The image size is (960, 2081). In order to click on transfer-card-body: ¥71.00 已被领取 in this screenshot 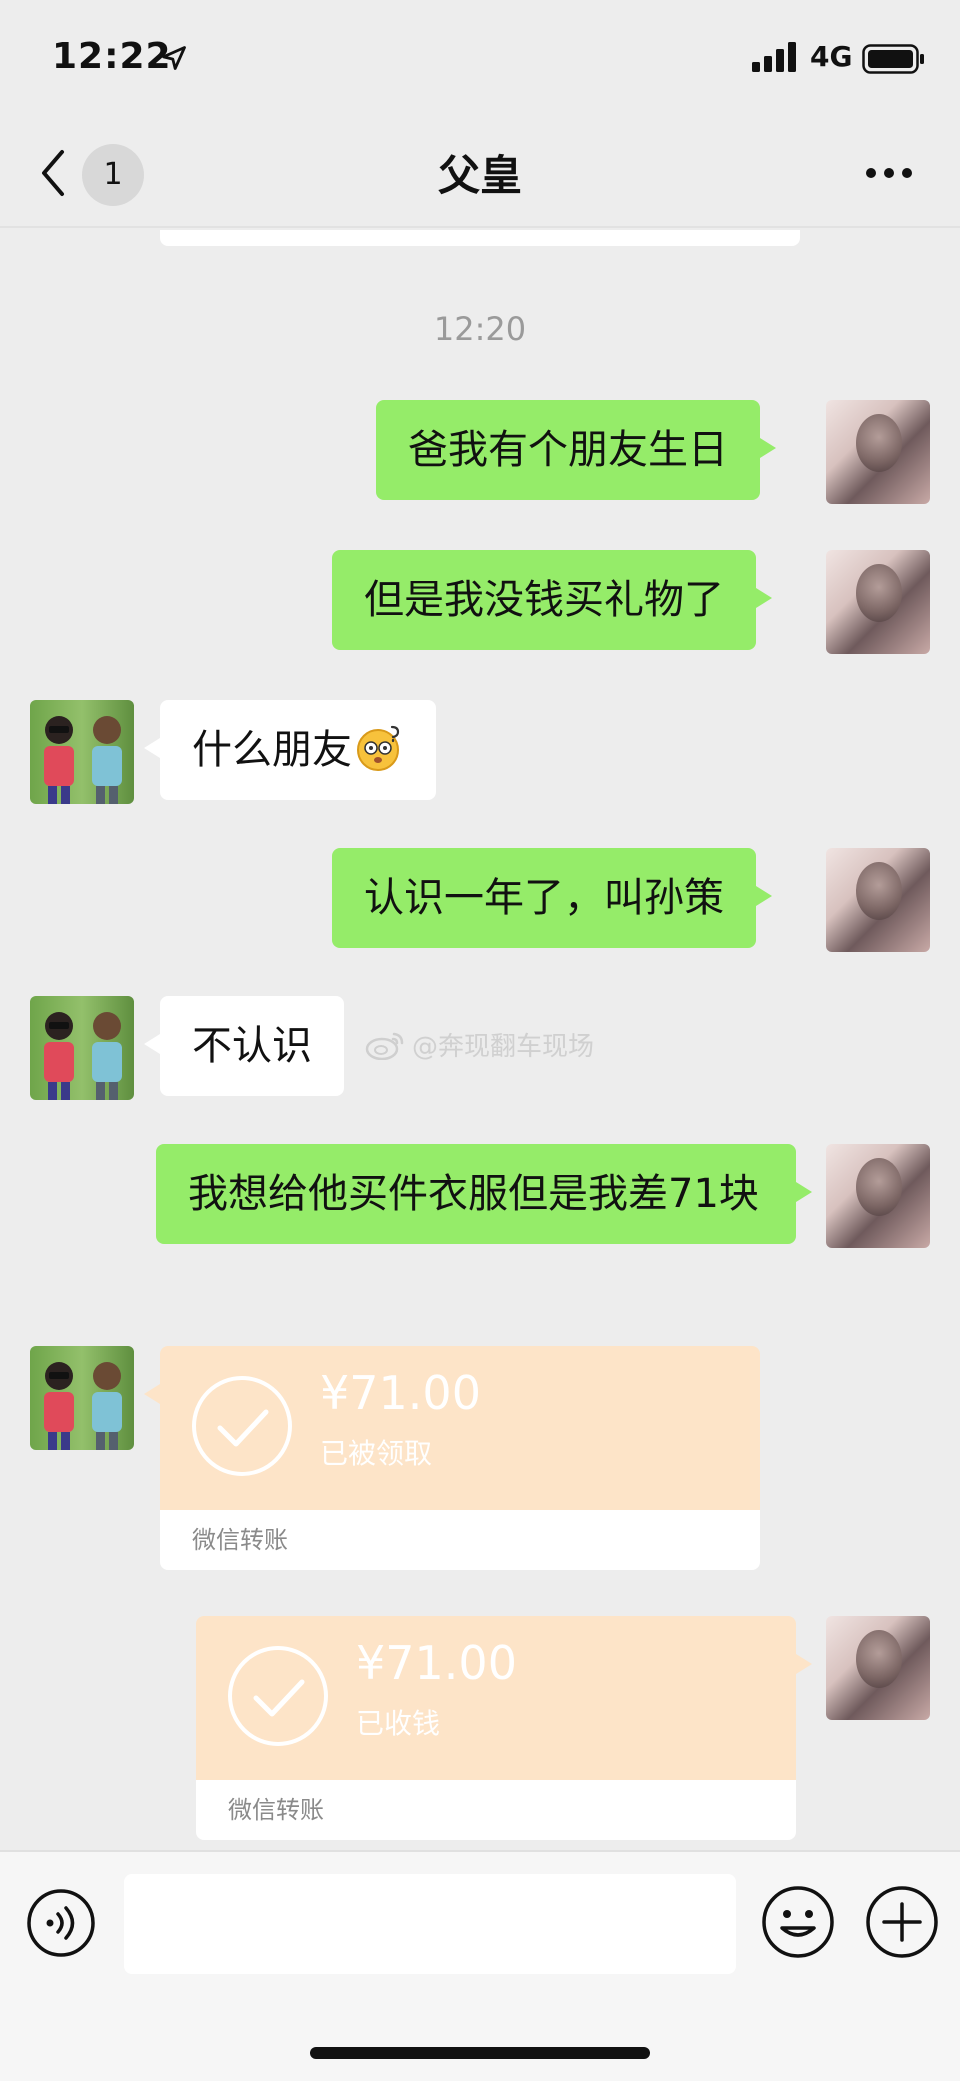, I will do `click(460, 1428)`.